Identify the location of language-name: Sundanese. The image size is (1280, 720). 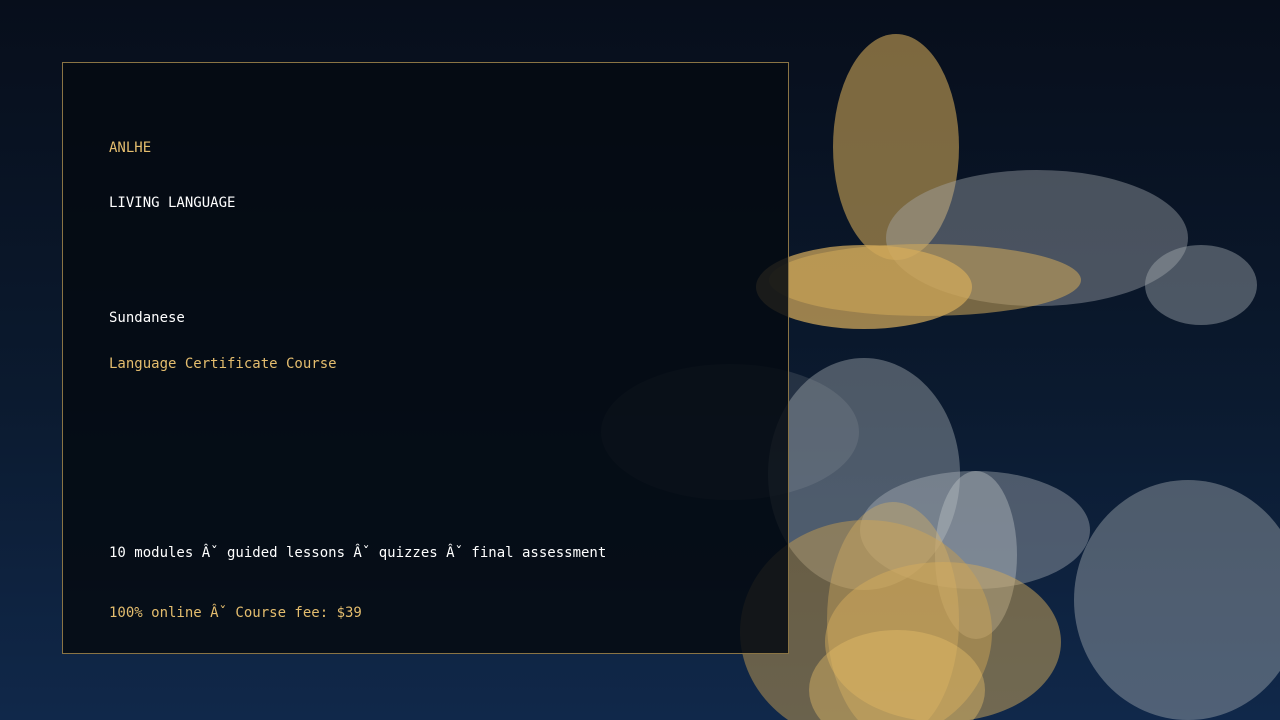
(147, 318).